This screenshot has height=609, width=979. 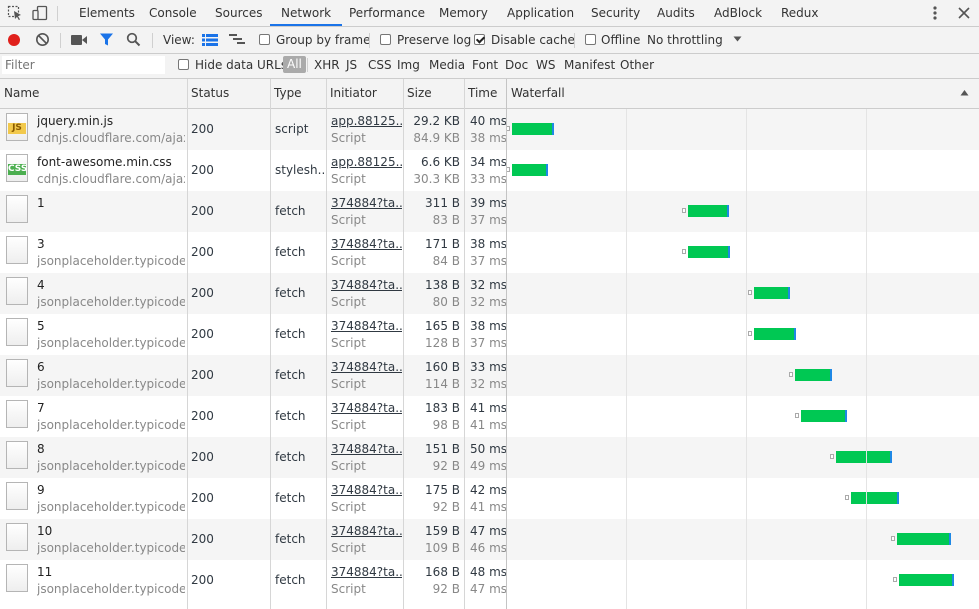 I want to click on filter-type-xhr: XHR, so click(x=327, y=65).